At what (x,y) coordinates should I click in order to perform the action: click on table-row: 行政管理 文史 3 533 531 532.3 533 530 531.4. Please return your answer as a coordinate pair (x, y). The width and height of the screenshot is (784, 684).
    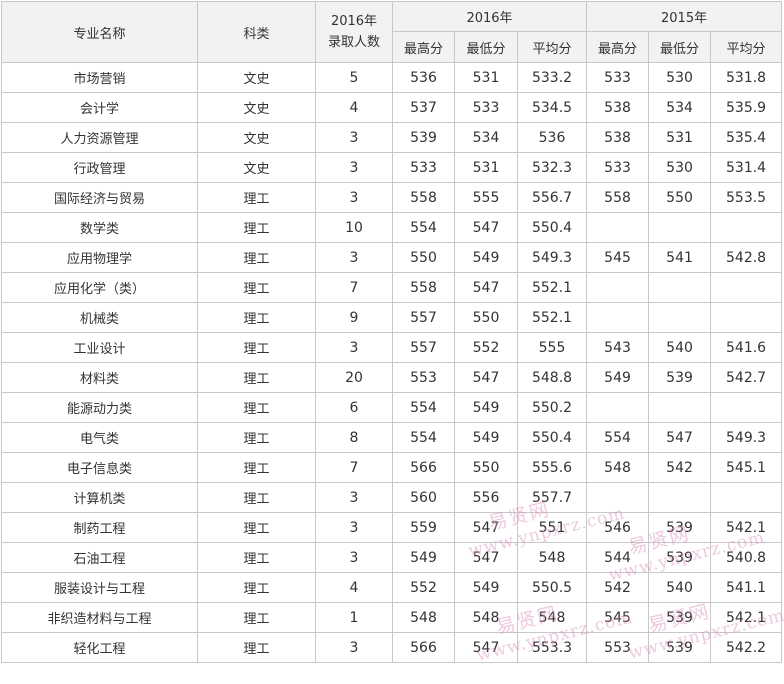
    Looking at the image, I should click on (392, 167).